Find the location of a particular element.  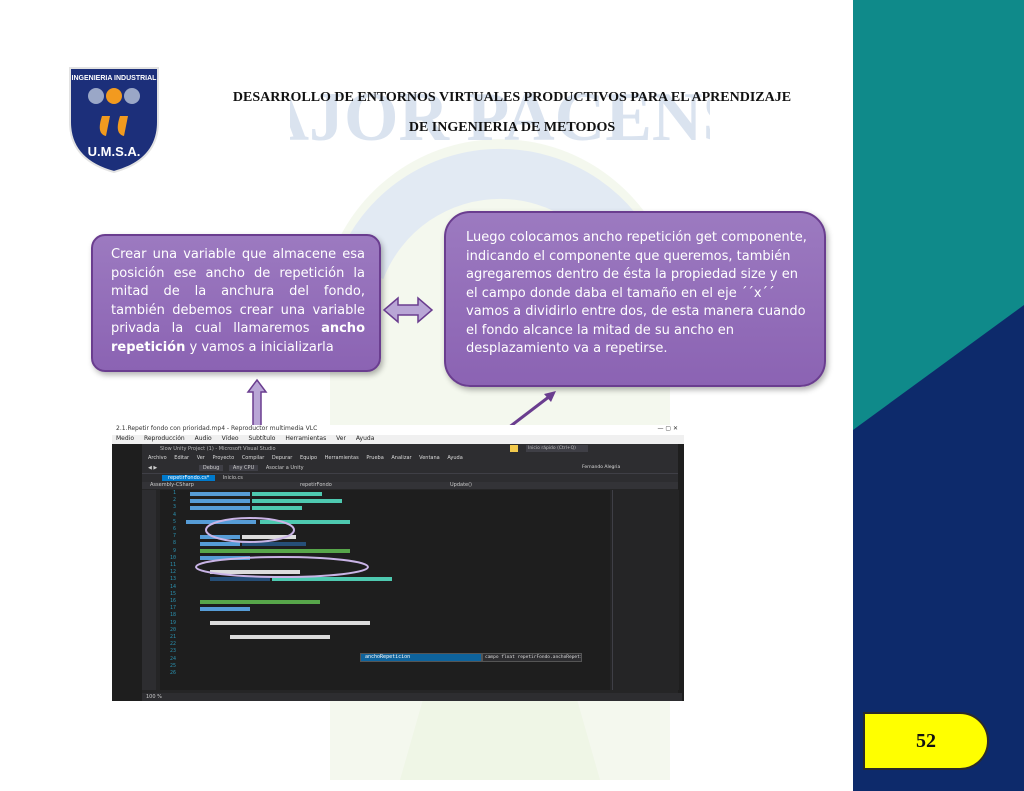

vs-menu-item: Herramientas is located at coordinates (342, 458).